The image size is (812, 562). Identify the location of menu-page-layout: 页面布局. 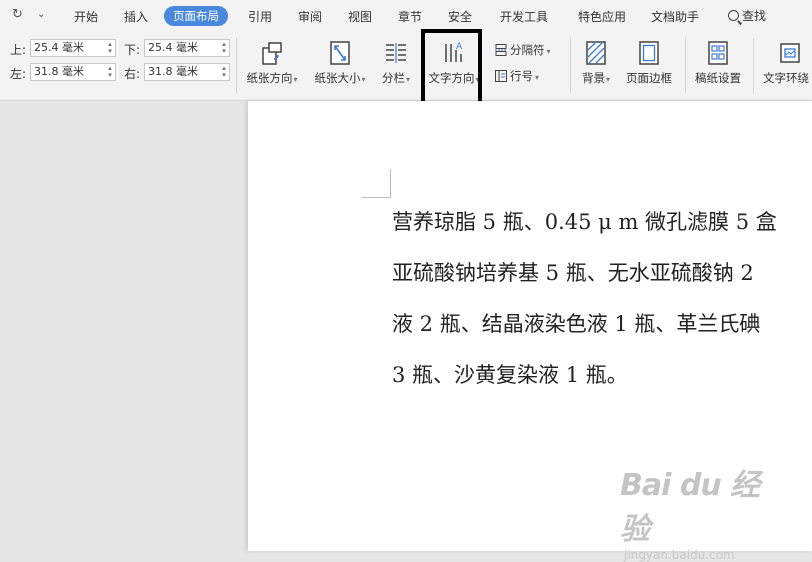
(196, 16).